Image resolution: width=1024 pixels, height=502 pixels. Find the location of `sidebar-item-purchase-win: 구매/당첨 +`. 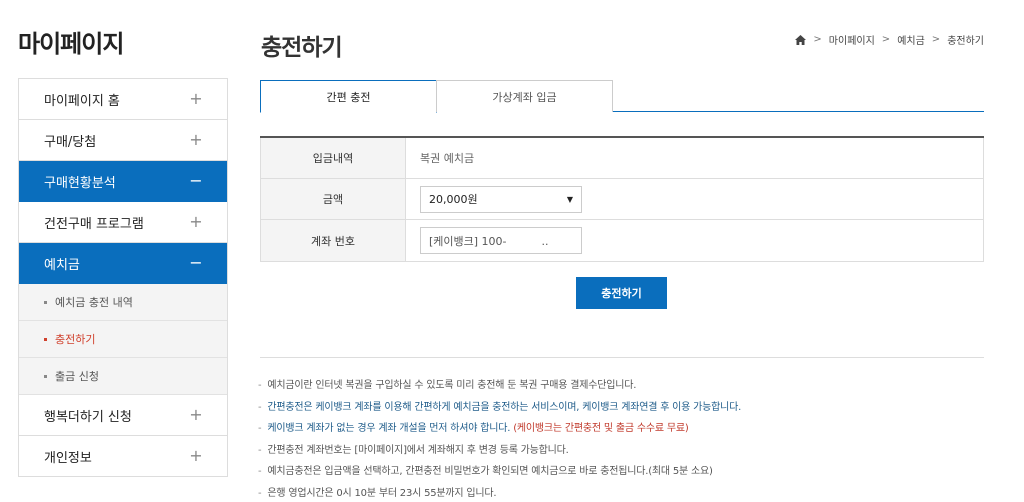

sidebar-item-purchase-win: 구매/당첨 + is located at coordinates (123, 140).